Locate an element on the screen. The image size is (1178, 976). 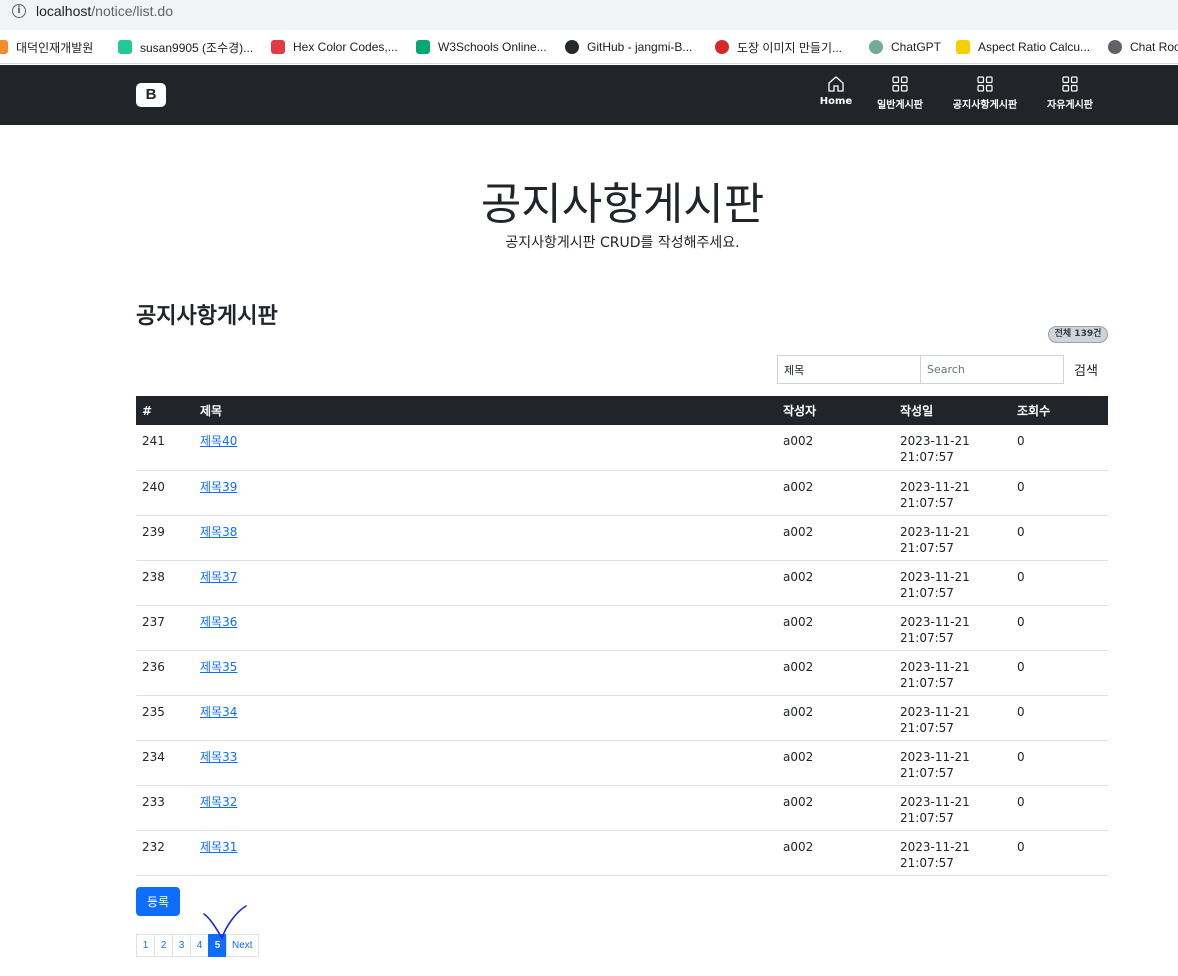
bookmark-item: 대덕인재개발원 is located at coordinates (46, 47).